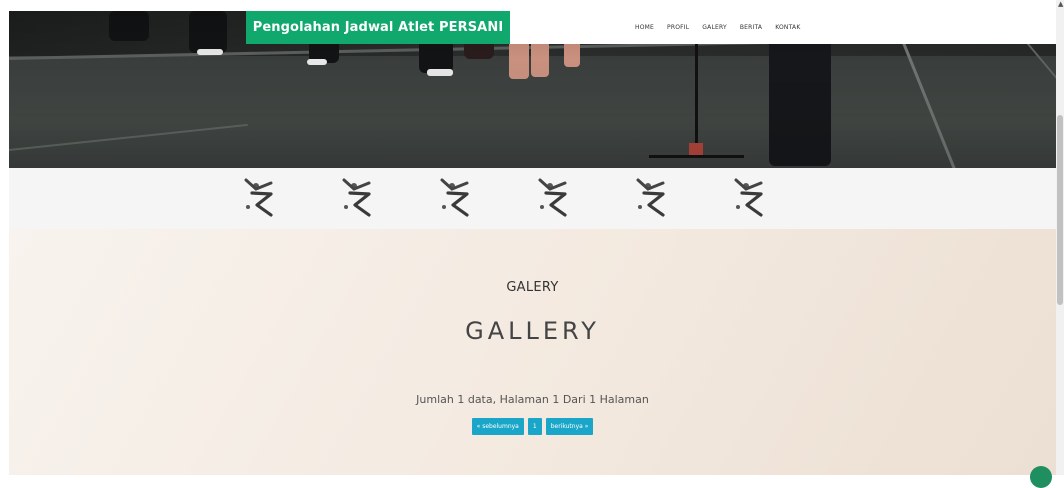 This screenshot has width=1064, height=488. What do you see at coordinates (1060, 210) in the screenshot?
I see `scrollbar-thumb` at bounding box center [1060, 210].